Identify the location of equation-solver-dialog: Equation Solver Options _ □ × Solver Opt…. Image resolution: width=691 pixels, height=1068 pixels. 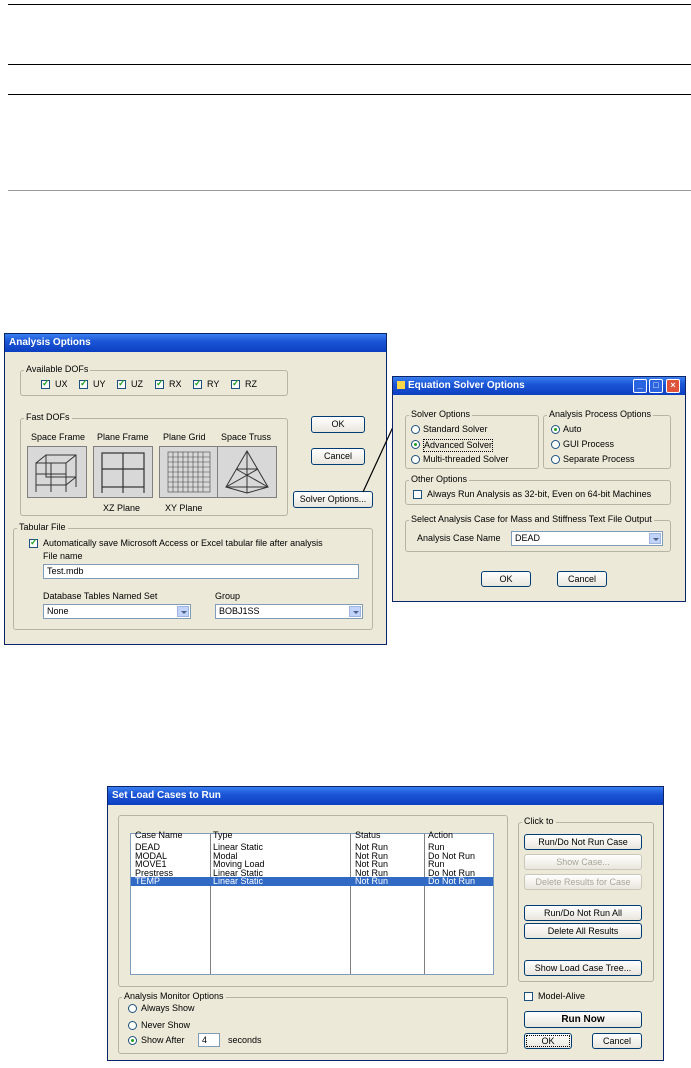
(539, 489).